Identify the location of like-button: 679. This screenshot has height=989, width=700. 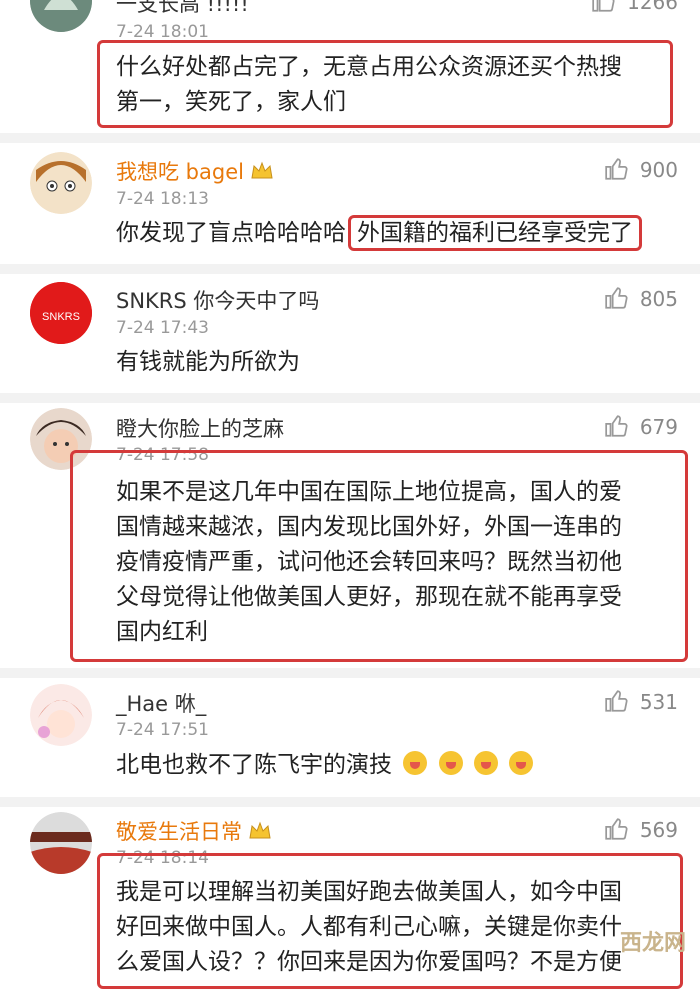
(641, 426).